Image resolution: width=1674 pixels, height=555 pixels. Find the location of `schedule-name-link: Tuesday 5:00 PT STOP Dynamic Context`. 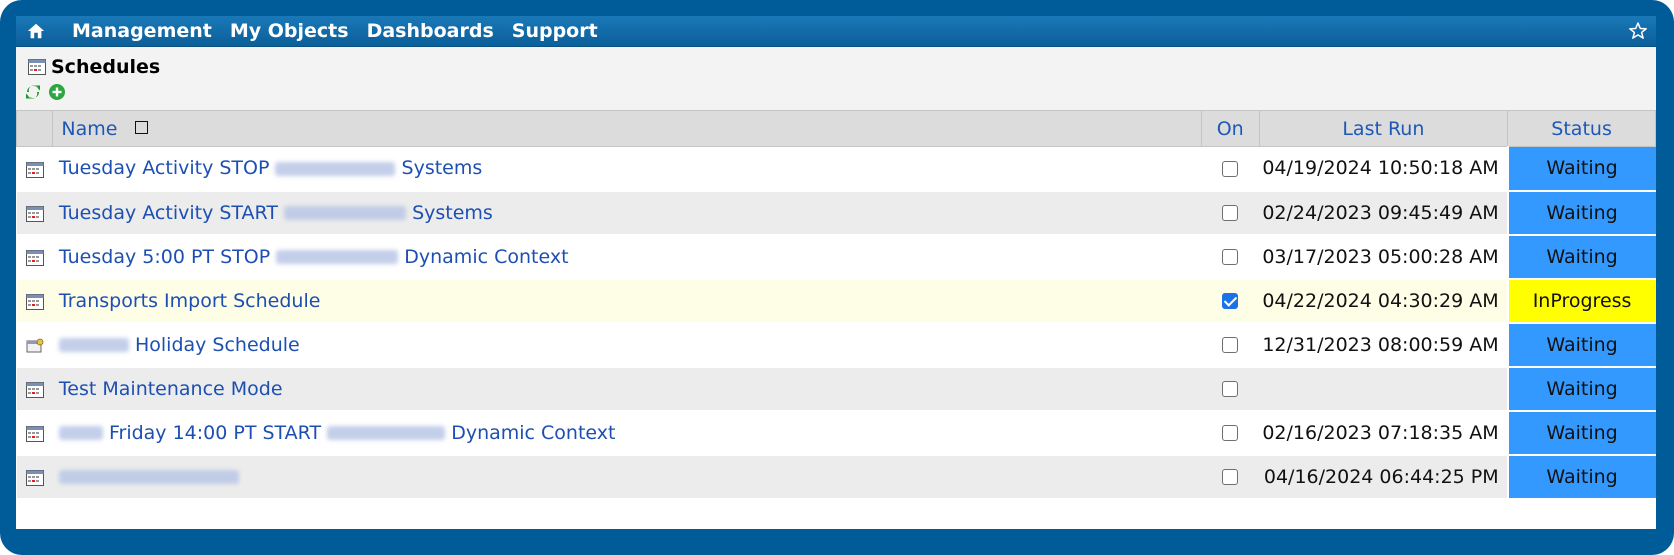

schedule-name-link: Tuesday 5:00 PT STOP Dynamic Context is located at coordinates (627, 257).